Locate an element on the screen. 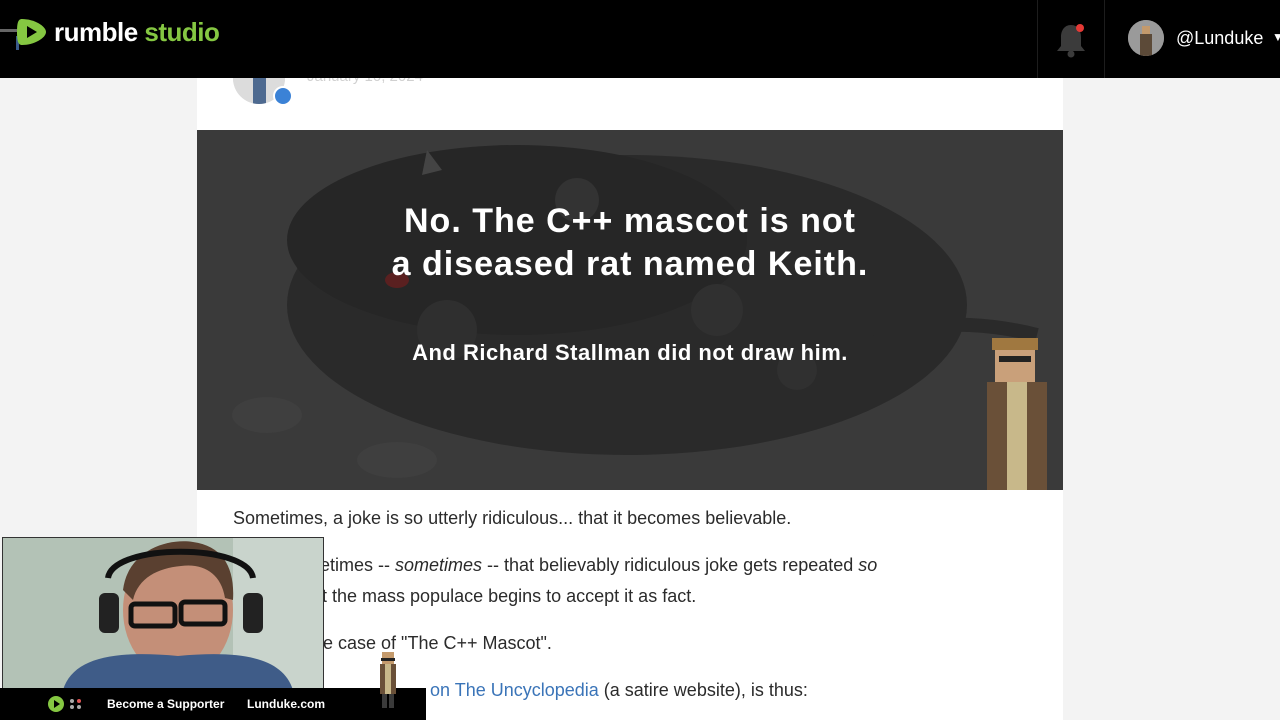 This screenshot has height=720, width=1280. rumble-studio-logo: rumble studio is located at coordinates (110, 32).